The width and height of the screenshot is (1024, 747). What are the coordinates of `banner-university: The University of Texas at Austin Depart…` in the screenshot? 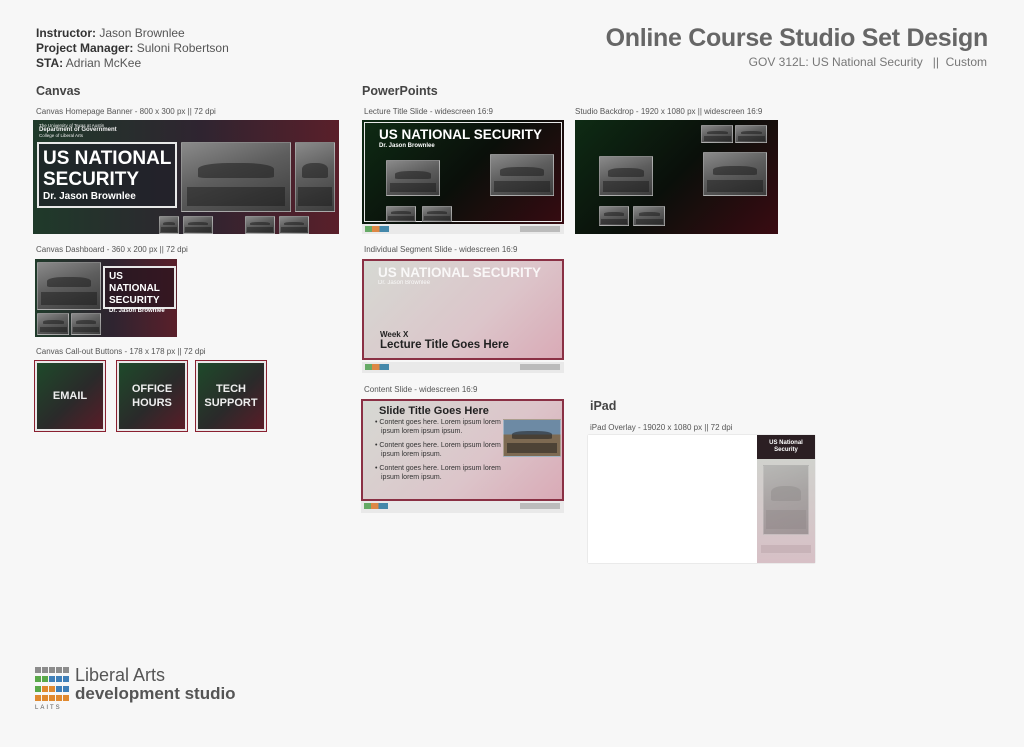 It's located at (78, 130).